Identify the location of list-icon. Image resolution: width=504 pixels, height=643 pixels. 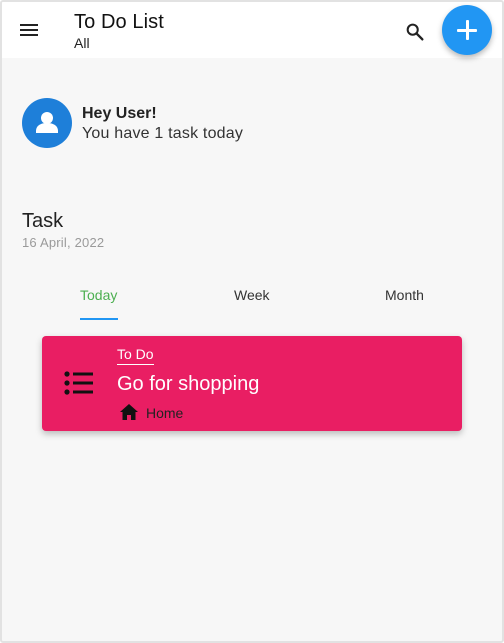
(78, 383).